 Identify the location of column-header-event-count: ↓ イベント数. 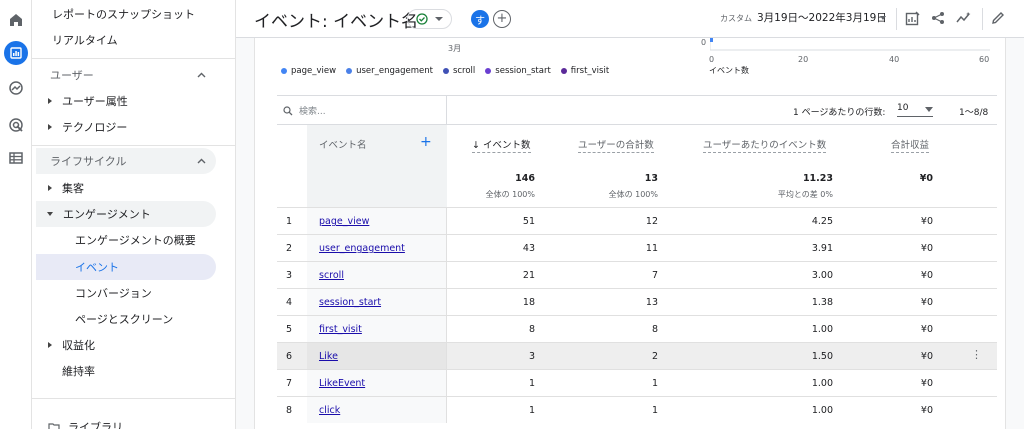
(501, 145).